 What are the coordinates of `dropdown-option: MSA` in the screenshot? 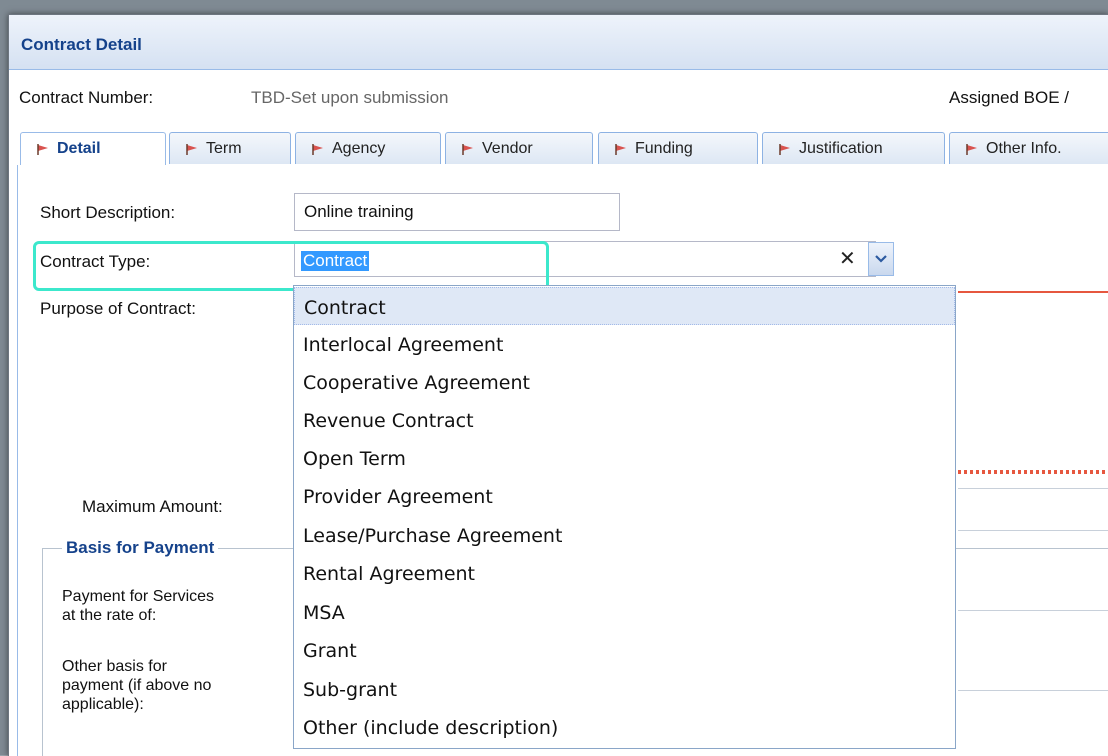 It's located at (624, 612).